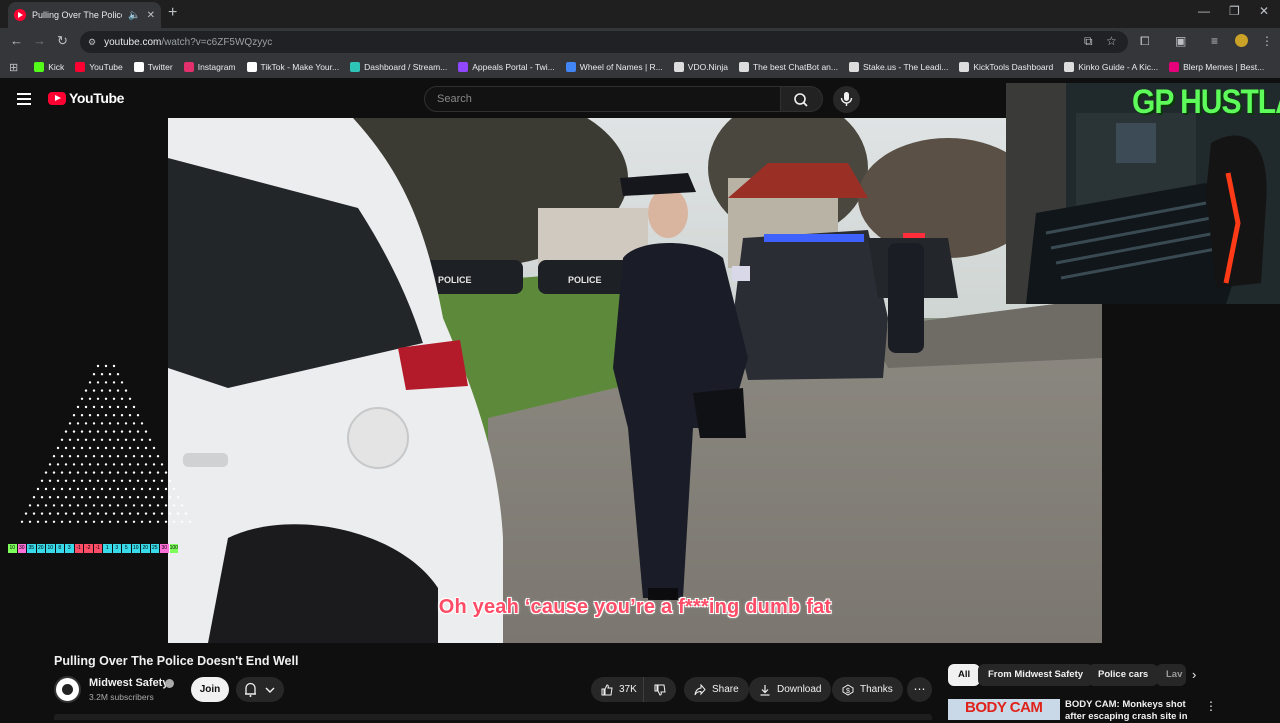  What do you see at coordinates (160, 67) in the screenshot?
I see `bookmark-label: Twitter` at bounding box center [160, 67].